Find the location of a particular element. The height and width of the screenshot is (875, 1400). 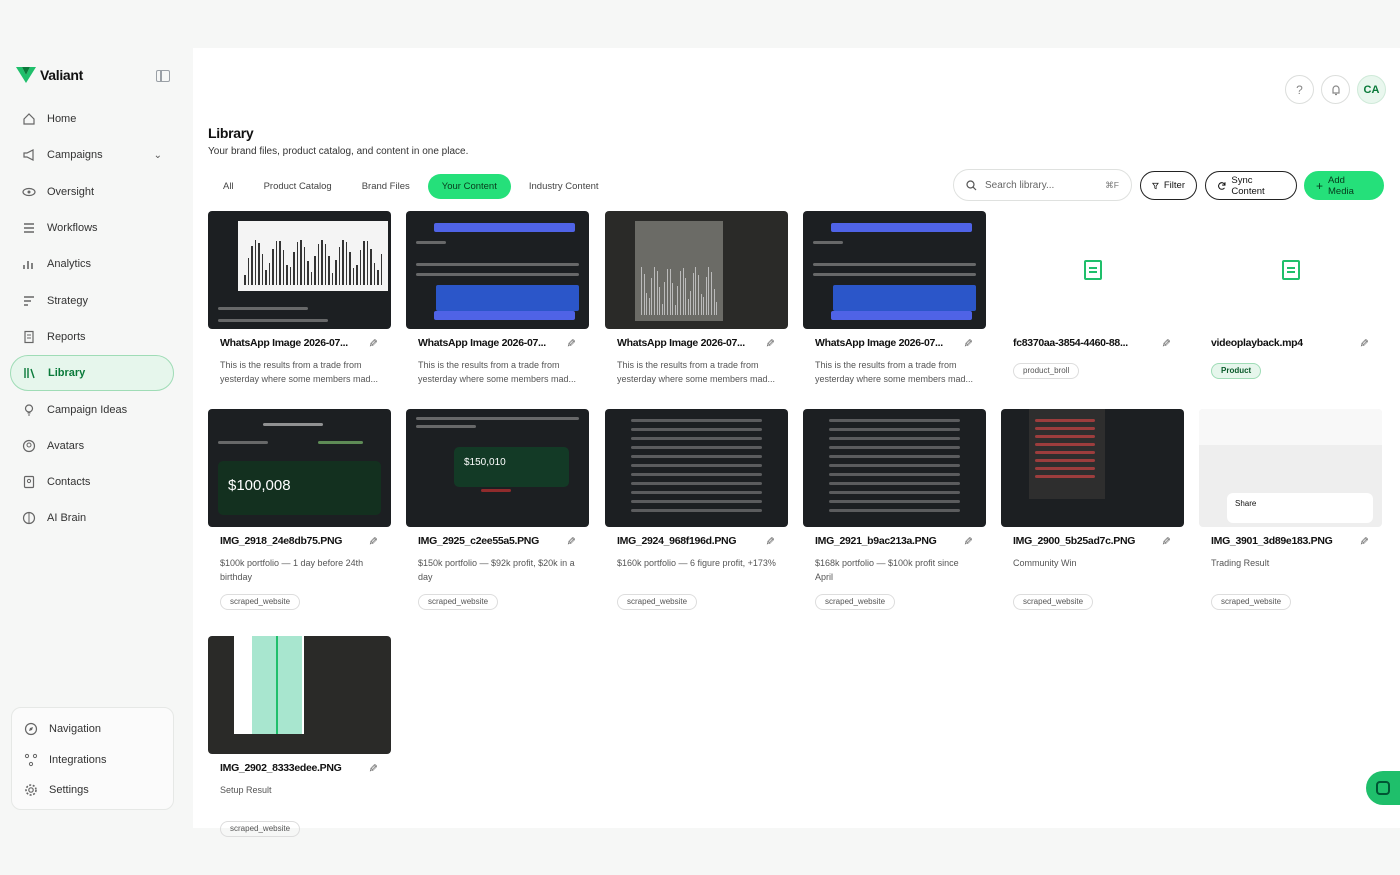

help-button: ? is located at coordinates (1299, 89).